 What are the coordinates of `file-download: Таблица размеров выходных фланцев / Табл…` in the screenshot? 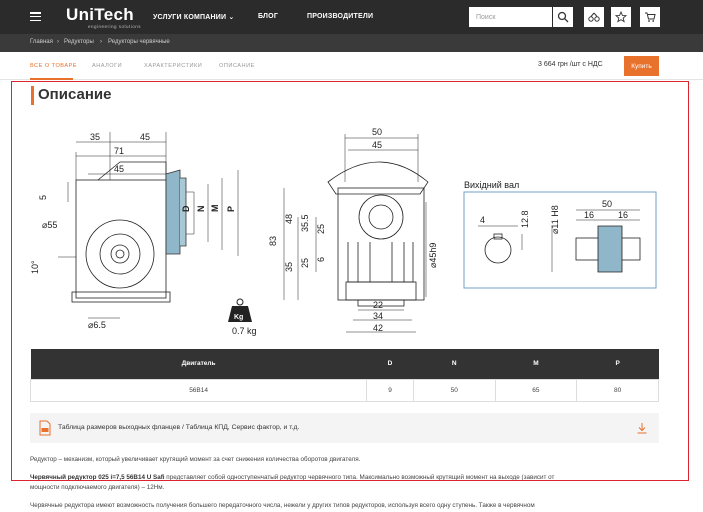 It's located at (344, 428).